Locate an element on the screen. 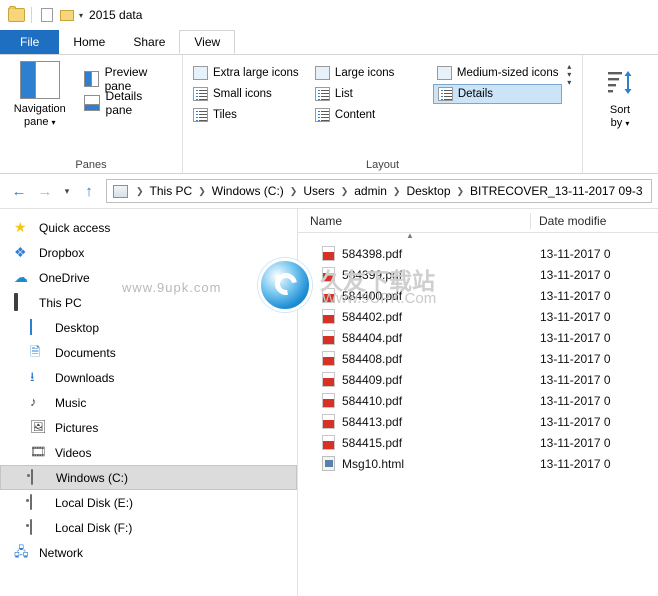 This screenshot has width=658, height=596. table-row: 584413.pdf 13-11-2017 0 is located at coordinates (478, 421).